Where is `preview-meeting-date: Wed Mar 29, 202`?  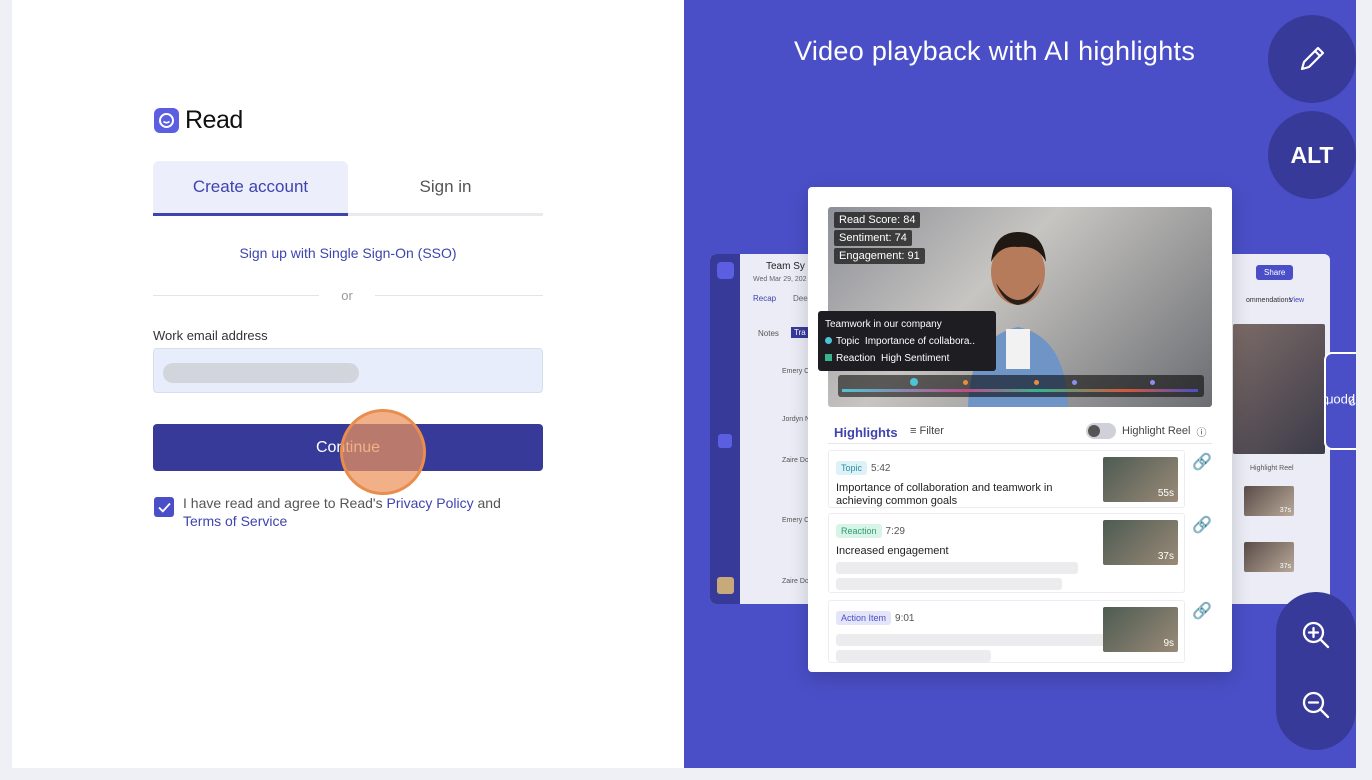 preview-meeting-date: Wed Mar 29, 202 is located at coordinates (780, 279).